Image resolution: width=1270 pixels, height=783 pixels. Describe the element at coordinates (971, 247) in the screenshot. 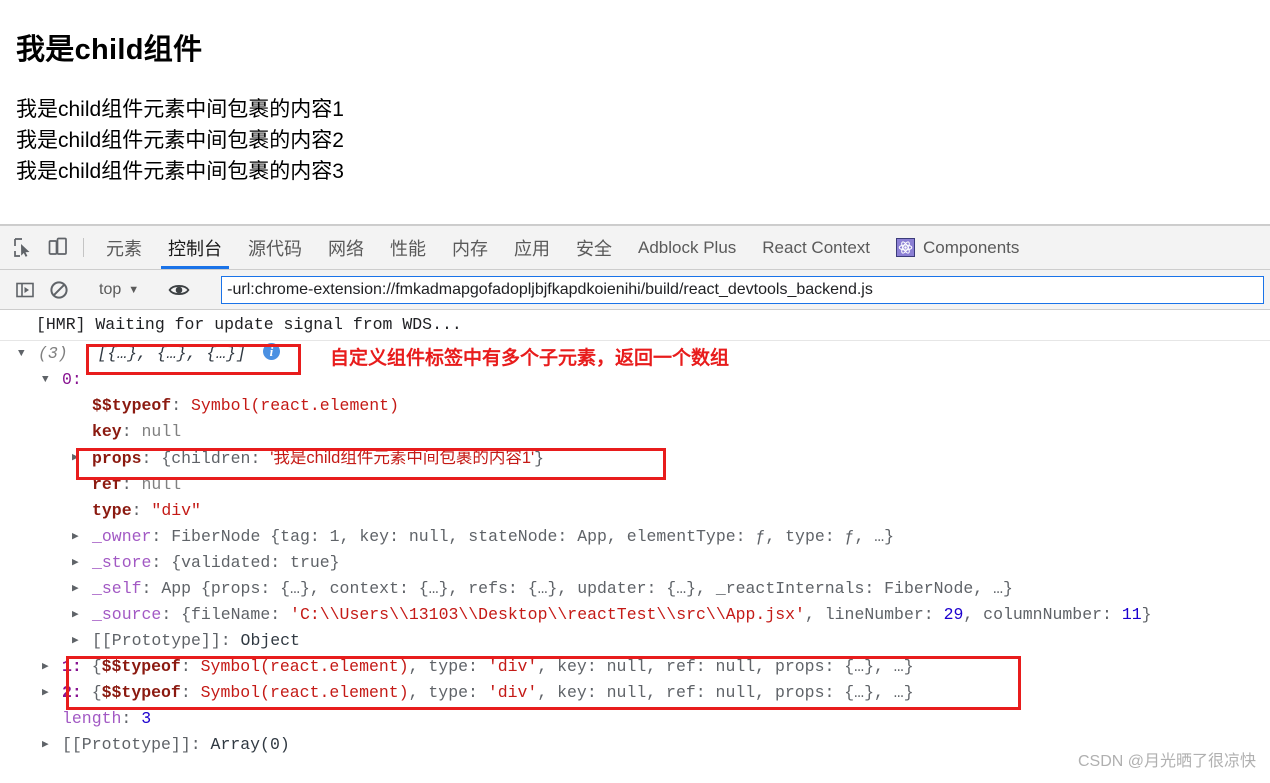

I see `tab-components-label: Components` at that location.